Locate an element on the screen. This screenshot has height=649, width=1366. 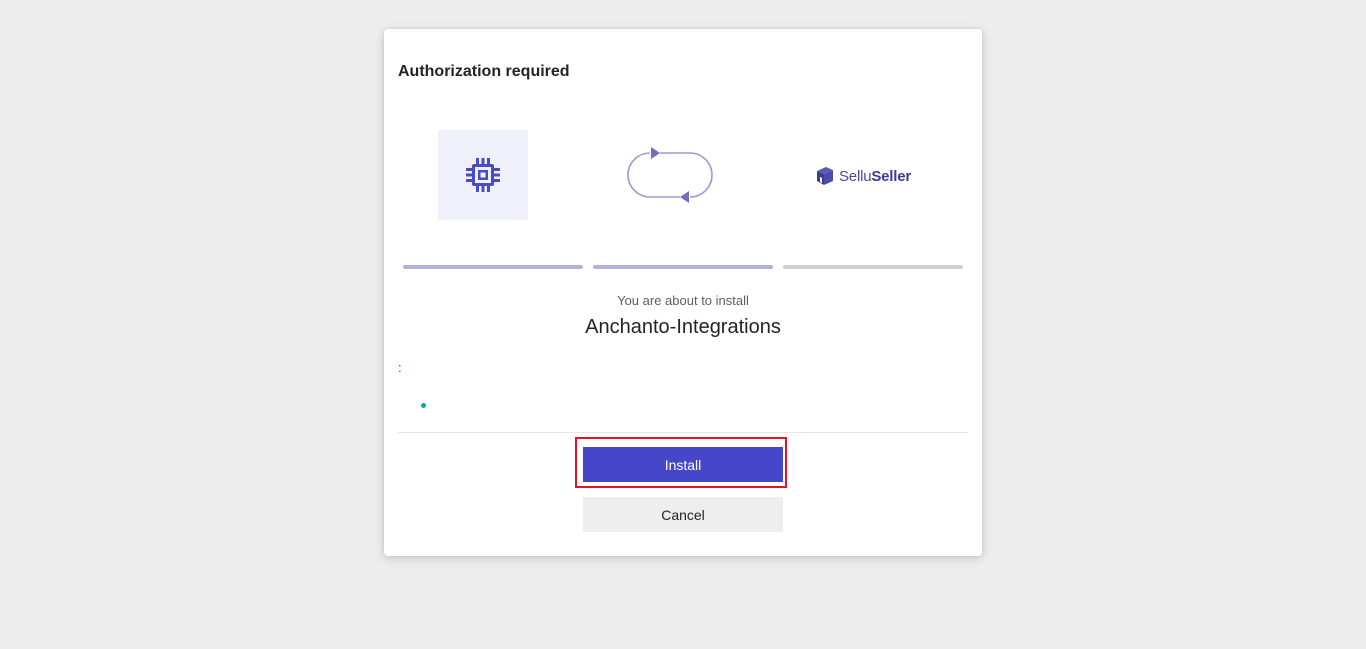
dialog-title: Authorization required is located at coordinates (484, 71).